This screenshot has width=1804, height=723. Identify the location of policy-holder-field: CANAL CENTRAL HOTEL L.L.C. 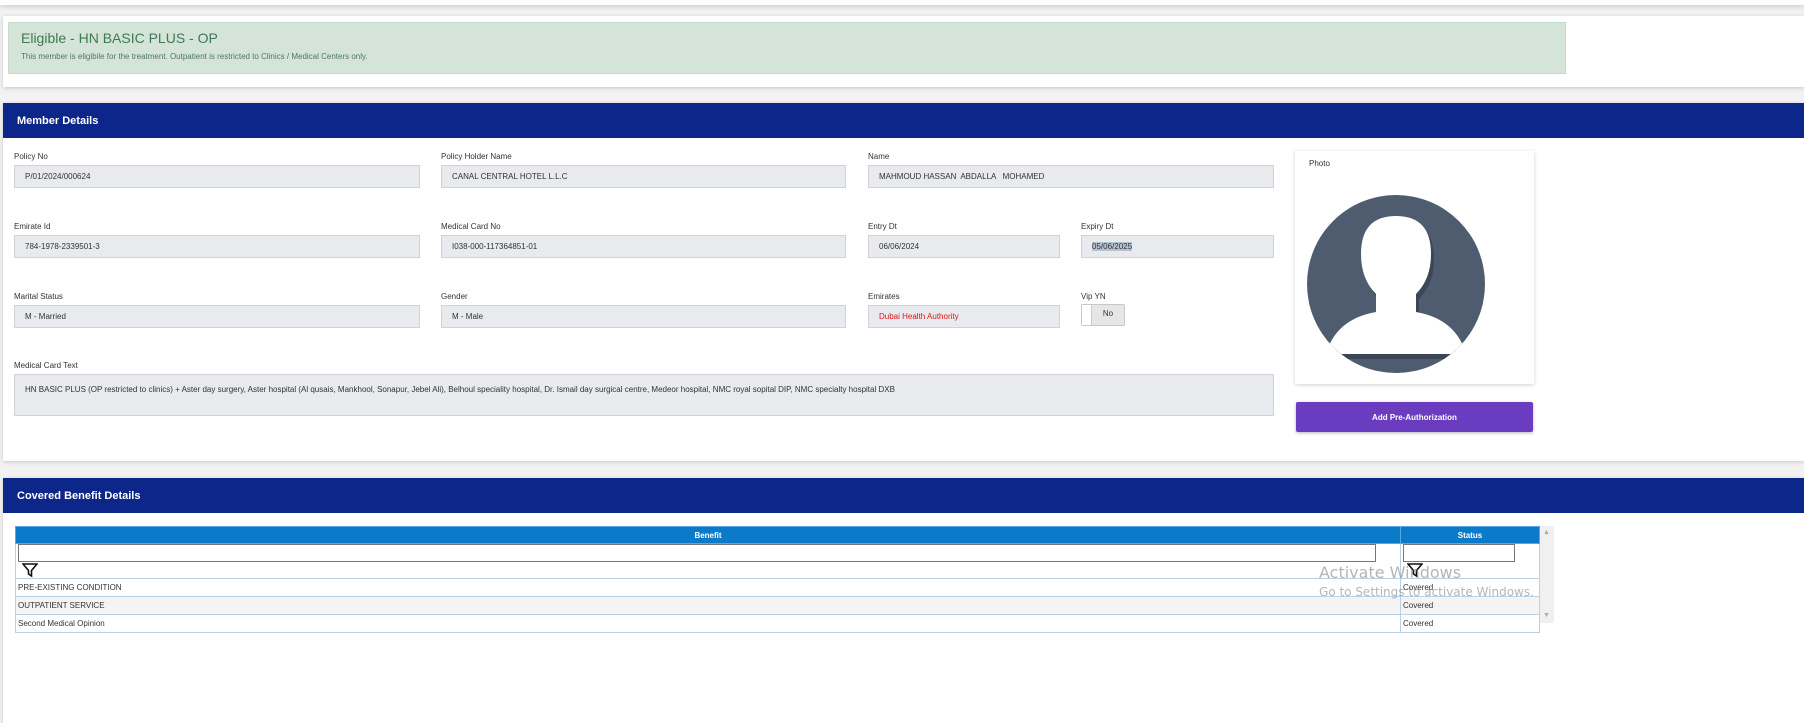
(643, 176).